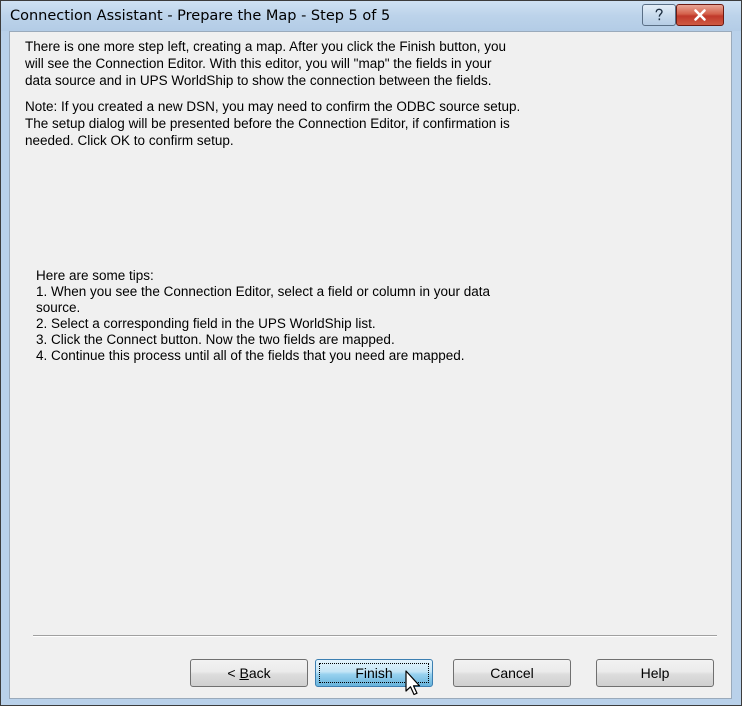 This screenshot has width=742, height=706. I want to click on back-button: < Back, so click(249, 673).